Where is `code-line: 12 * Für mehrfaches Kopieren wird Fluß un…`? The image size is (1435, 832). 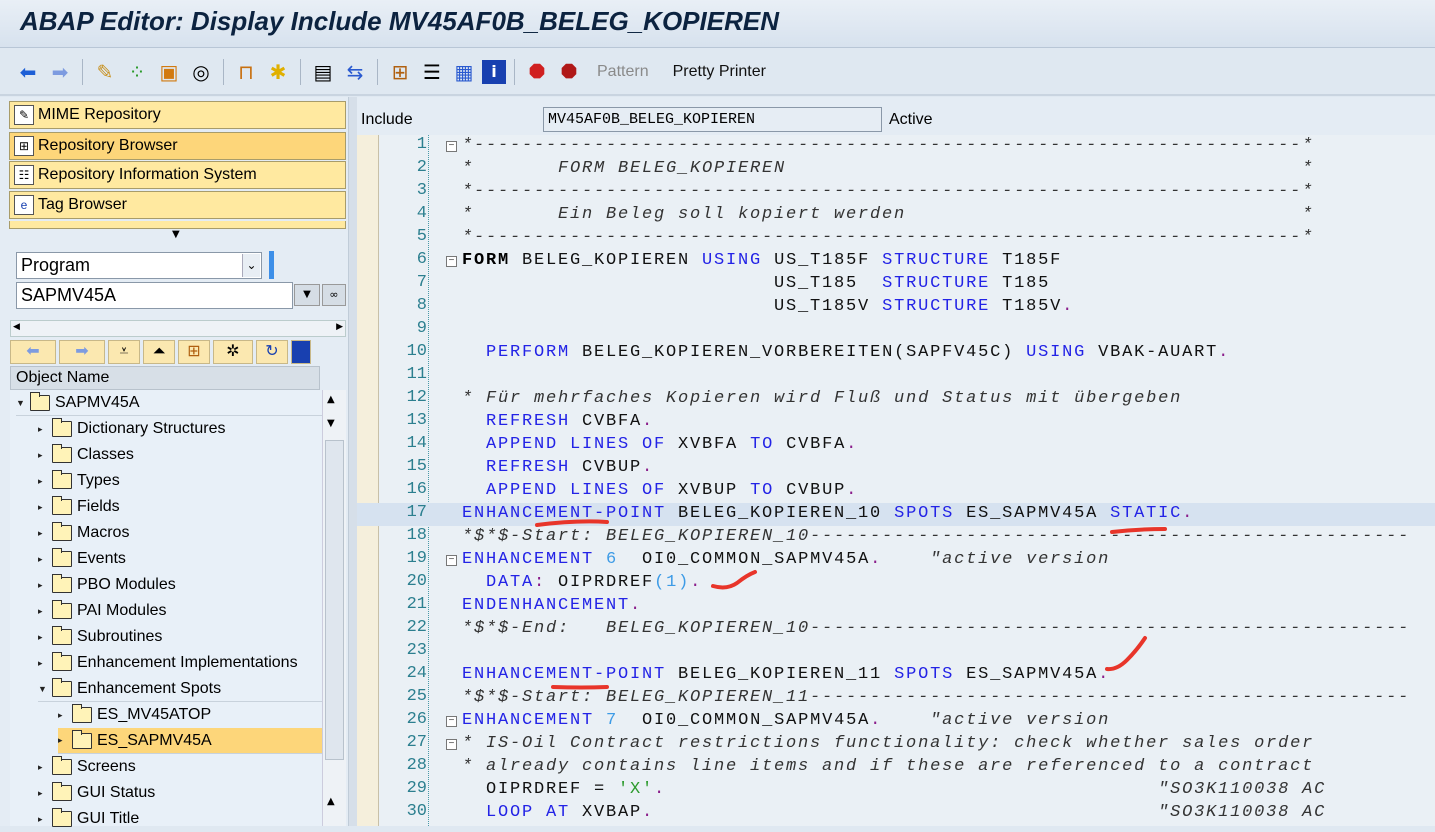
code-line: 12 * Für mehrfaches Kopieren wird Fluß un… is located at coordinates (896, 399).